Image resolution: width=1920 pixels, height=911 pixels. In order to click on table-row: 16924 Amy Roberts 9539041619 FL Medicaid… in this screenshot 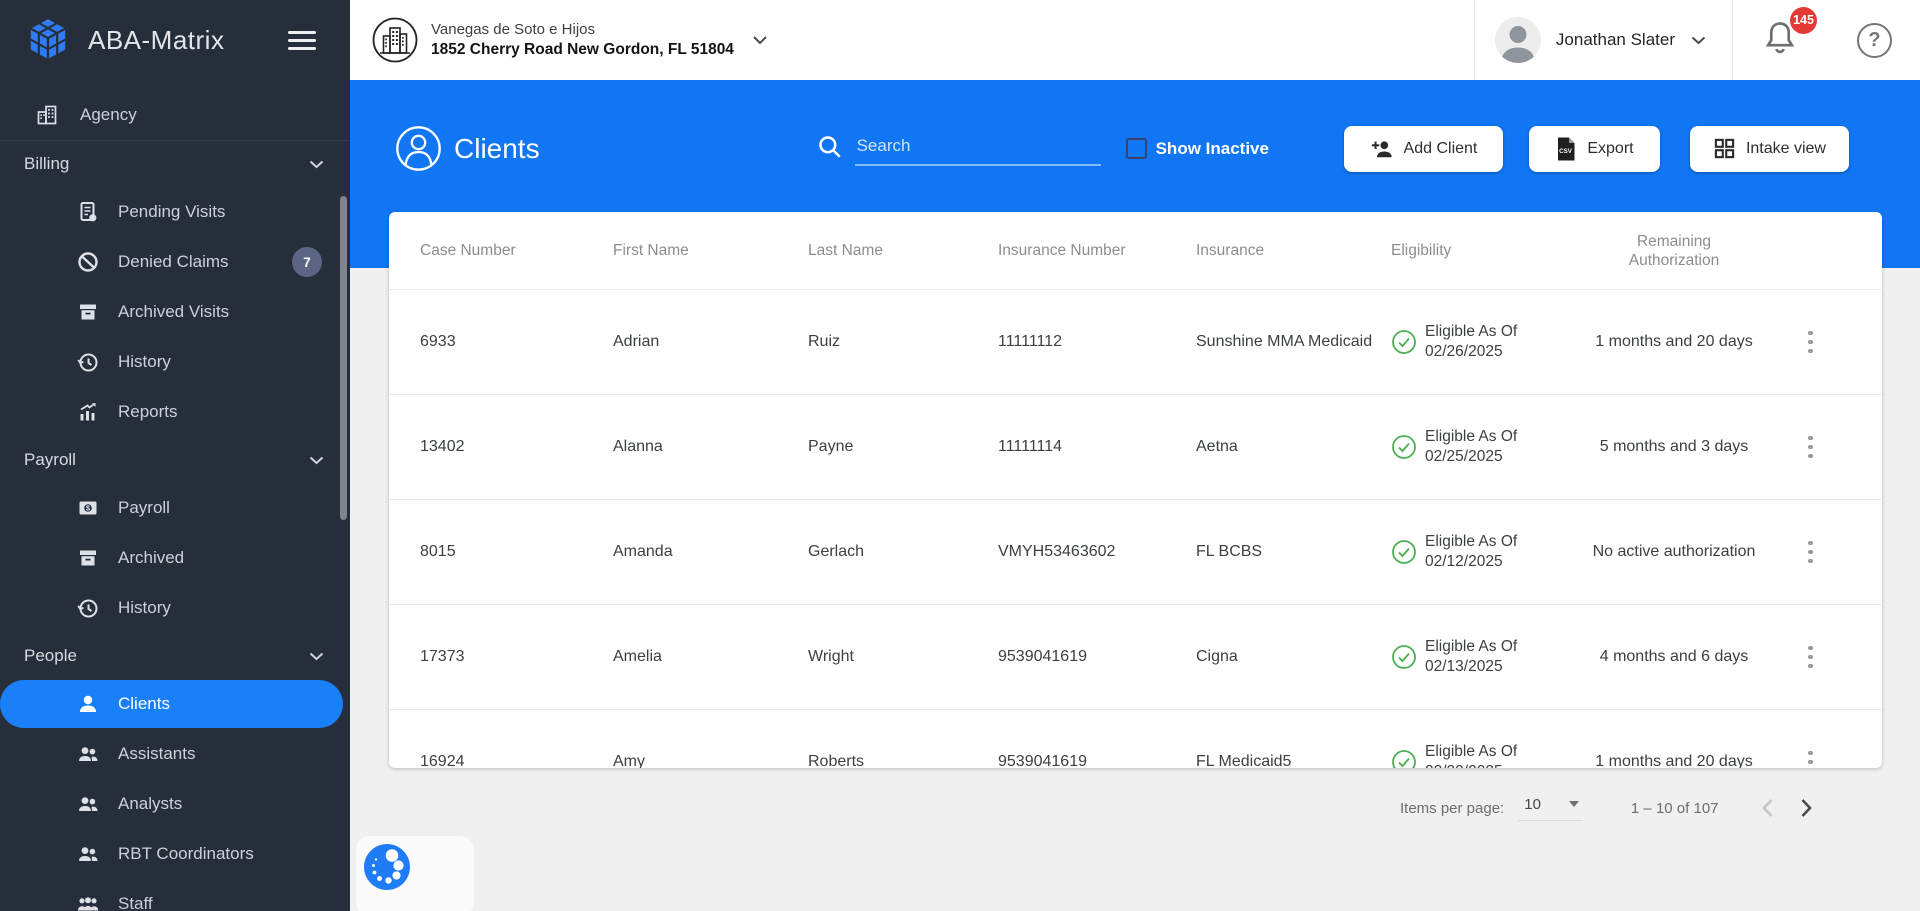, I will do `click(1135, 739)`.